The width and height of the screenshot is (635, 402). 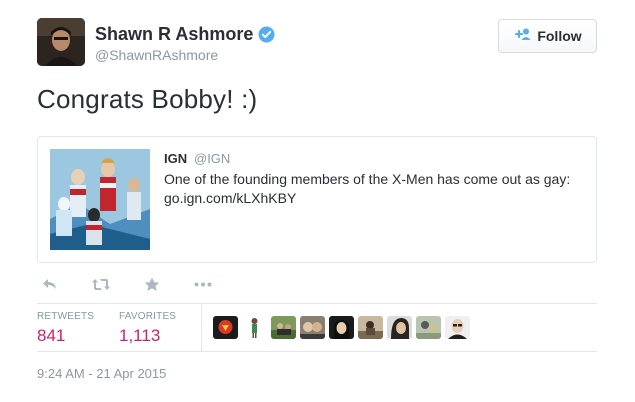 What do you see at coordinates (174, 34) in the screenshot?
I see `display-name-text: Shawn R Ashmore` at bounding box center [174, 34].